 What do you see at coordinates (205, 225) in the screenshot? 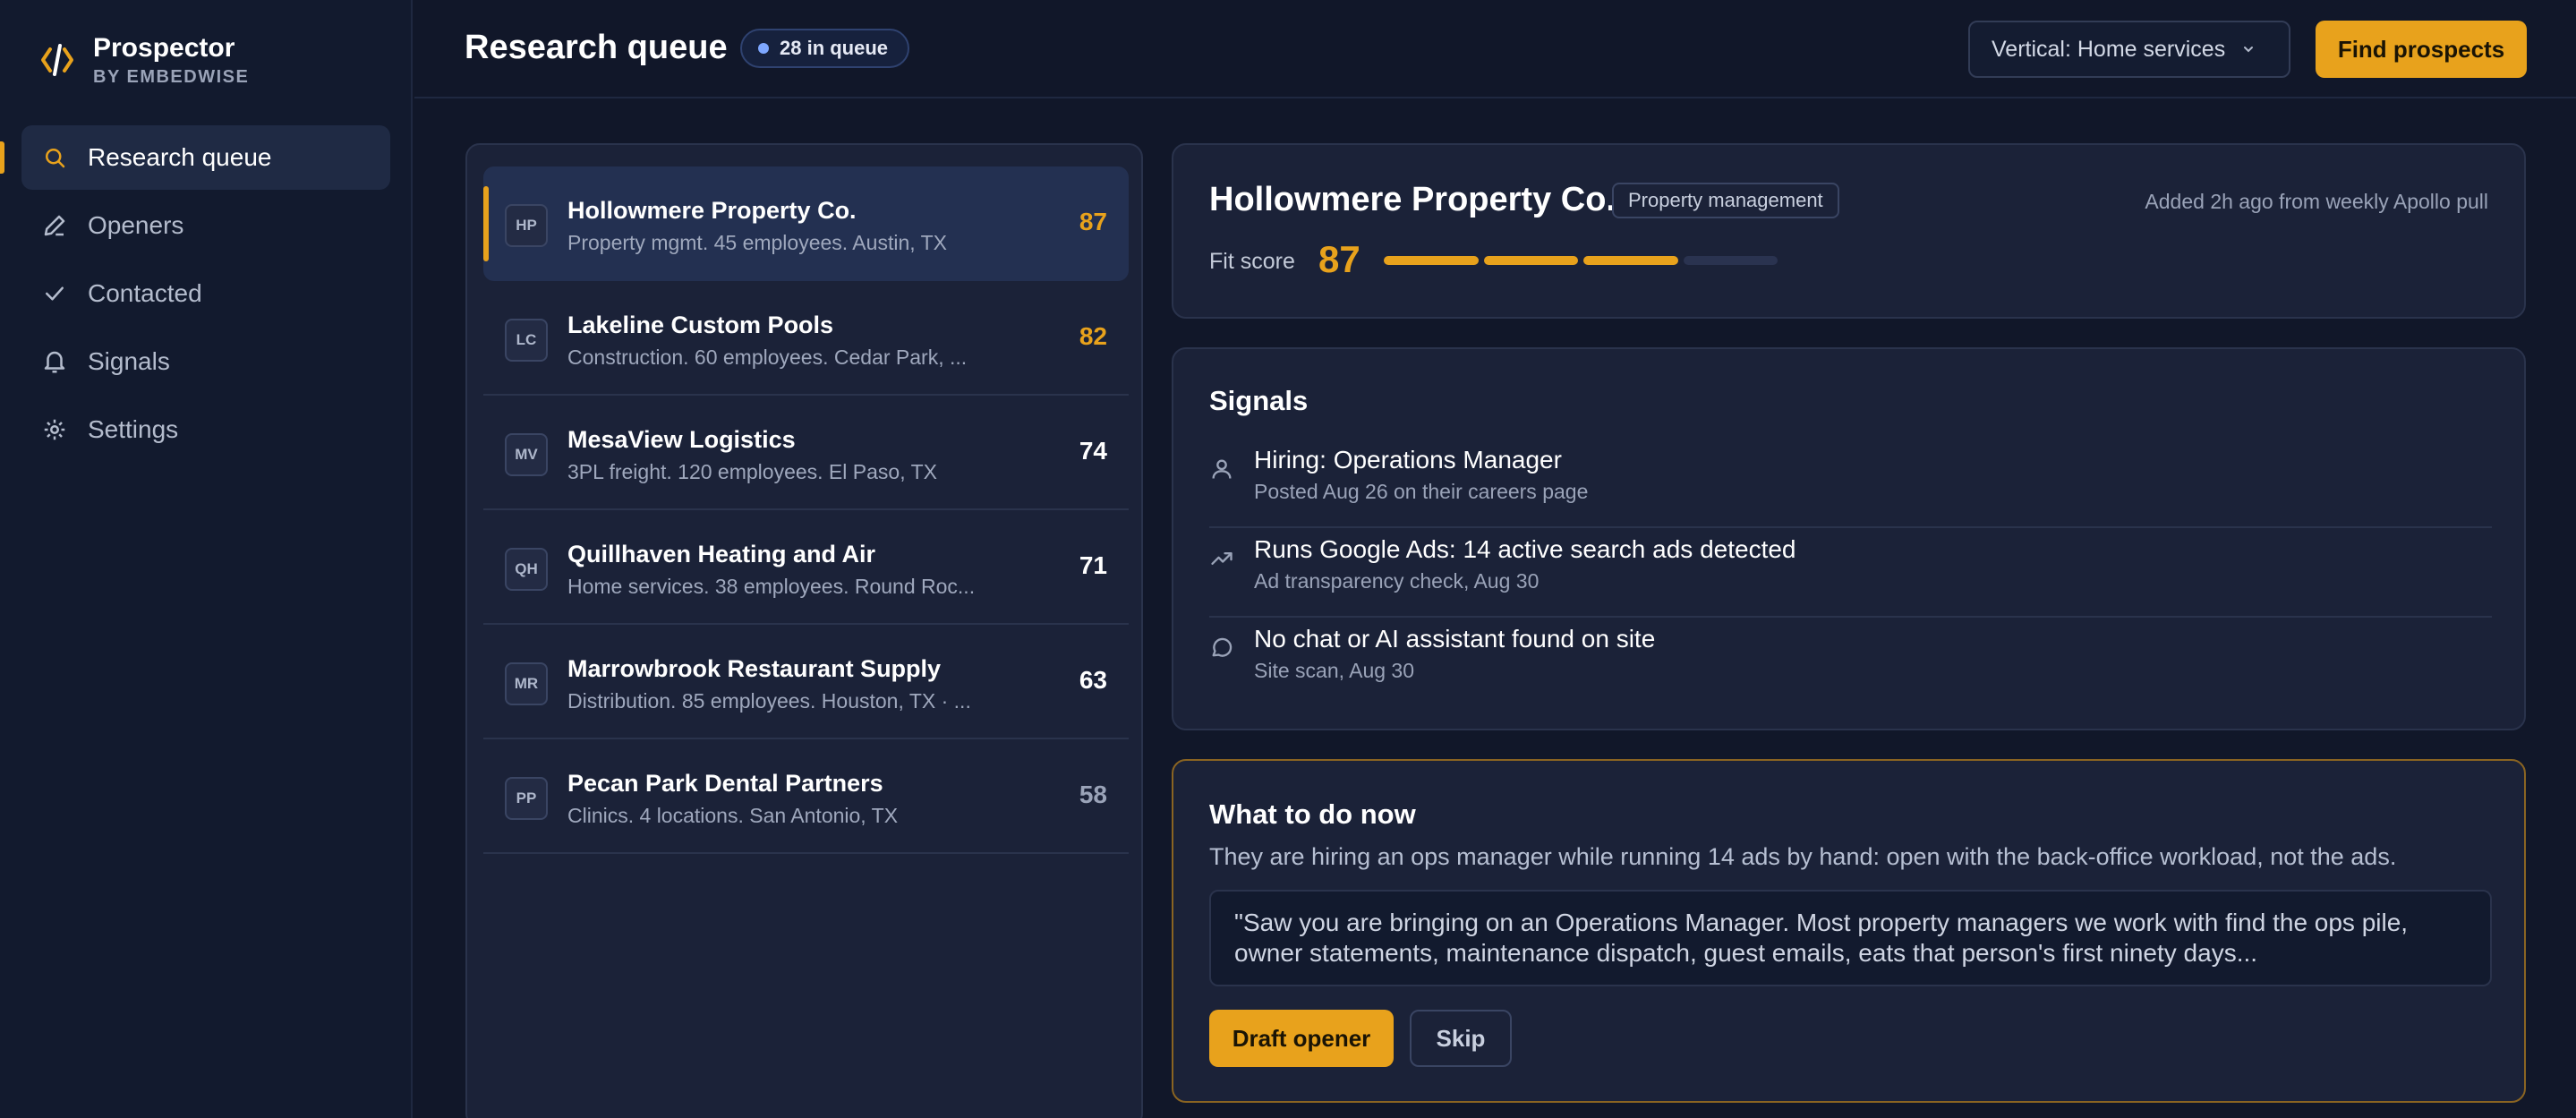
I see `sidebar-item-openers: Openers` at bounding box center [205, 225].